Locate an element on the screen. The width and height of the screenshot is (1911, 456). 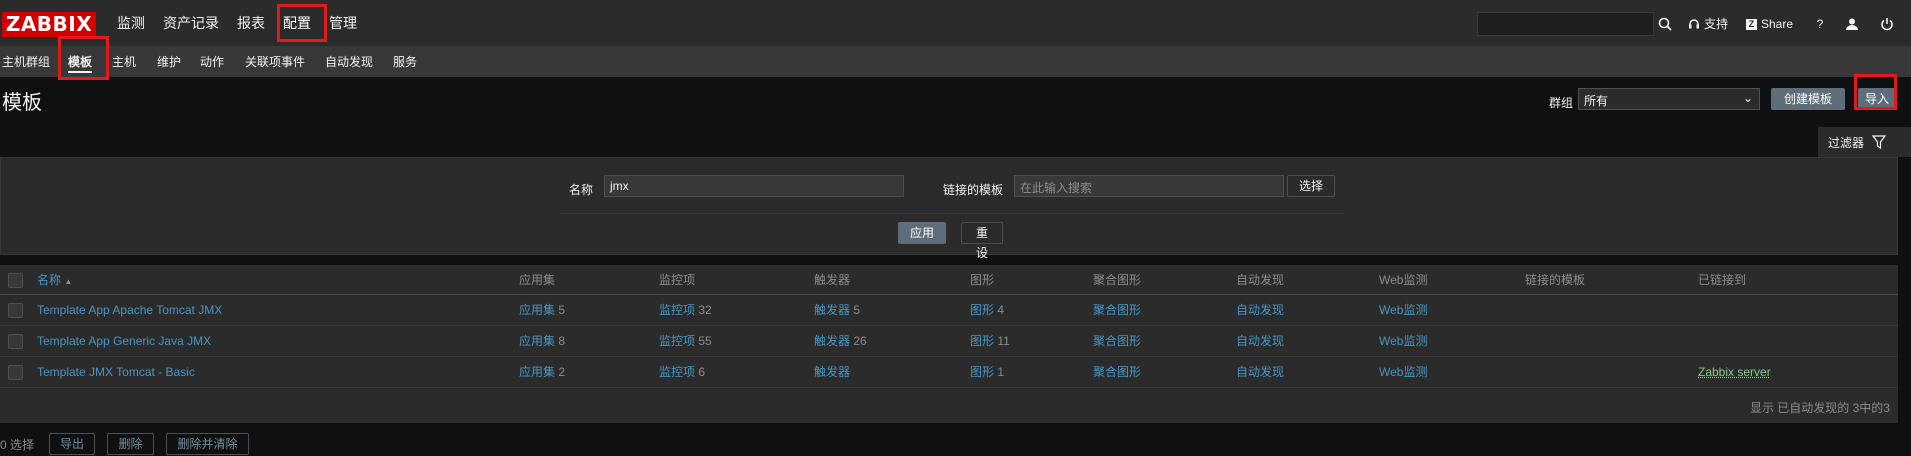
support-link: 支持 is located at coordinates (1708, 24).